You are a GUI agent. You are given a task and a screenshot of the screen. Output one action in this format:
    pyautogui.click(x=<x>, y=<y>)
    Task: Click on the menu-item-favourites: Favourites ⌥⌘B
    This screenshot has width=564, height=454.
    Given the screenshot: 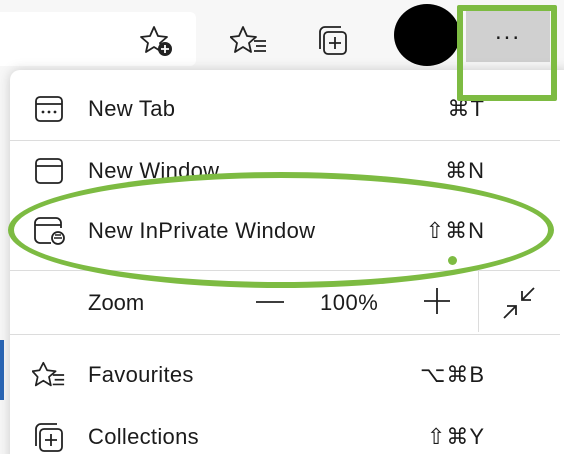 What is the action you would take?
    pyautogui.click(x=285, y=375)
    